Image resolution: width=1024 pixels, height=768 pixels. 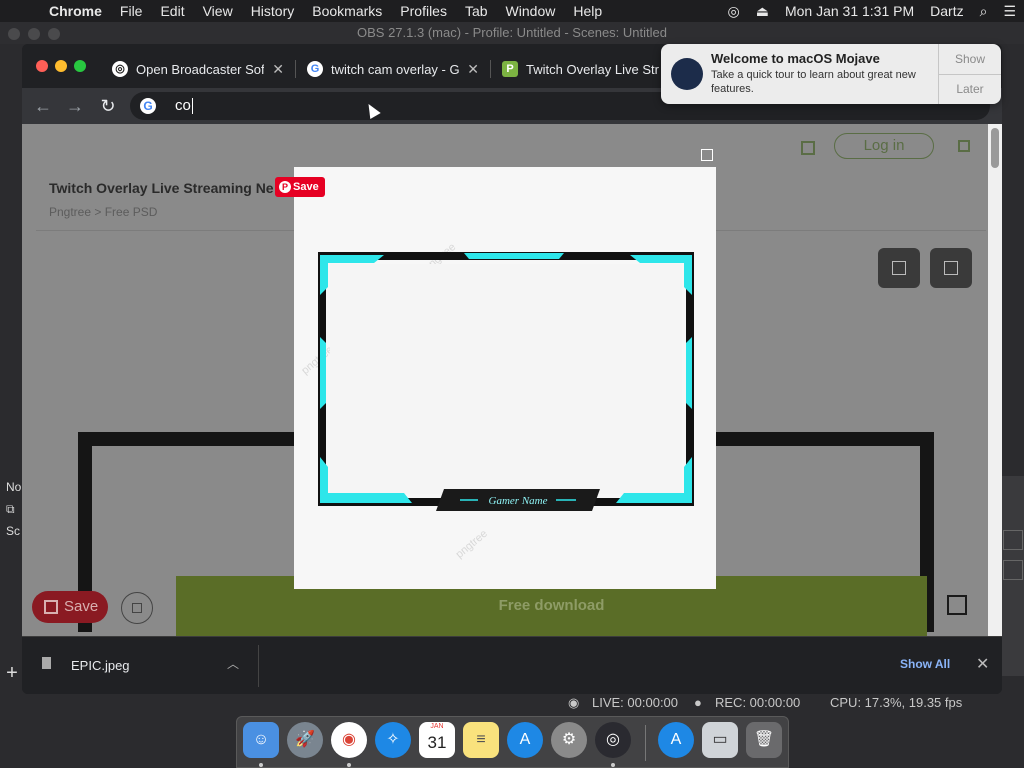 What do you see at coordinates (720, 740) in the screenshot?
I see `screen-icon: ▭` at bounding box center [720, 740].